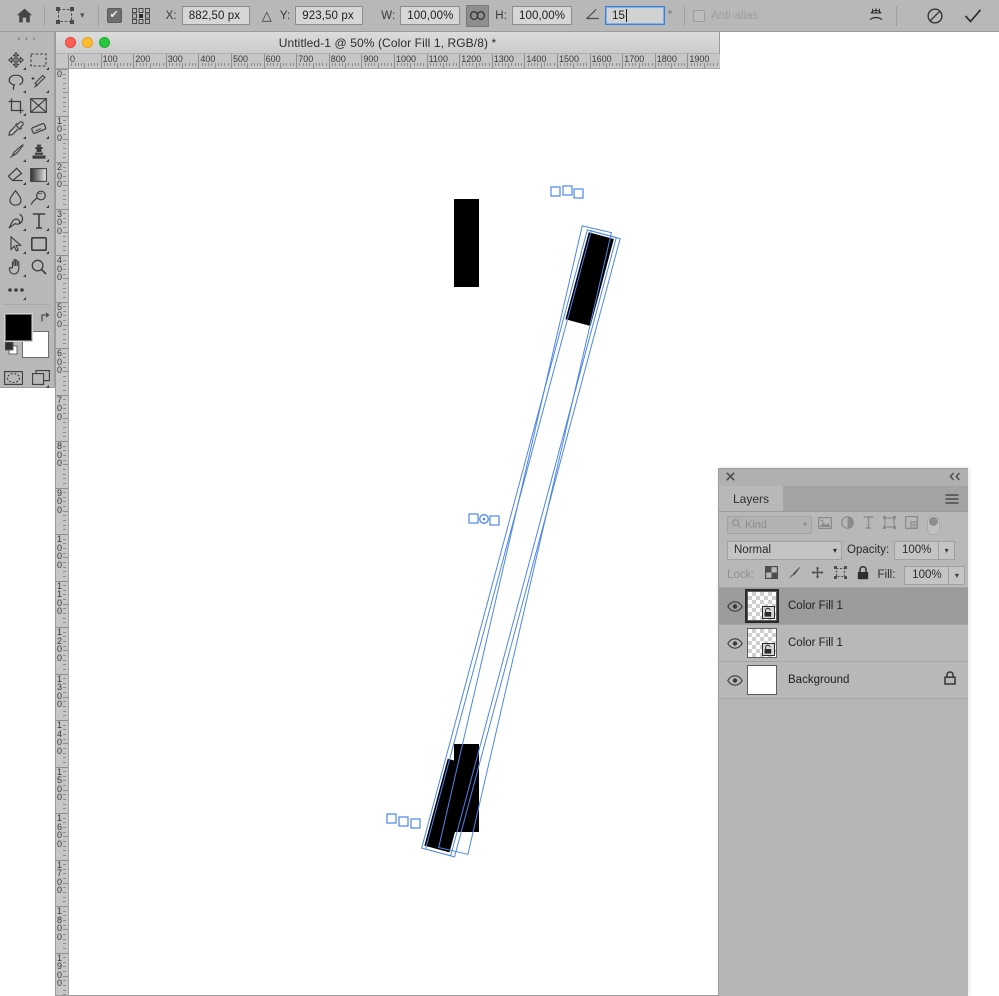 Image resolution: width=999 pixels, height=996 pixels. What do you see at coordinates (817, 575) in the screenshot?
I see `lock-position-icon` at bounding box center [817, 575].